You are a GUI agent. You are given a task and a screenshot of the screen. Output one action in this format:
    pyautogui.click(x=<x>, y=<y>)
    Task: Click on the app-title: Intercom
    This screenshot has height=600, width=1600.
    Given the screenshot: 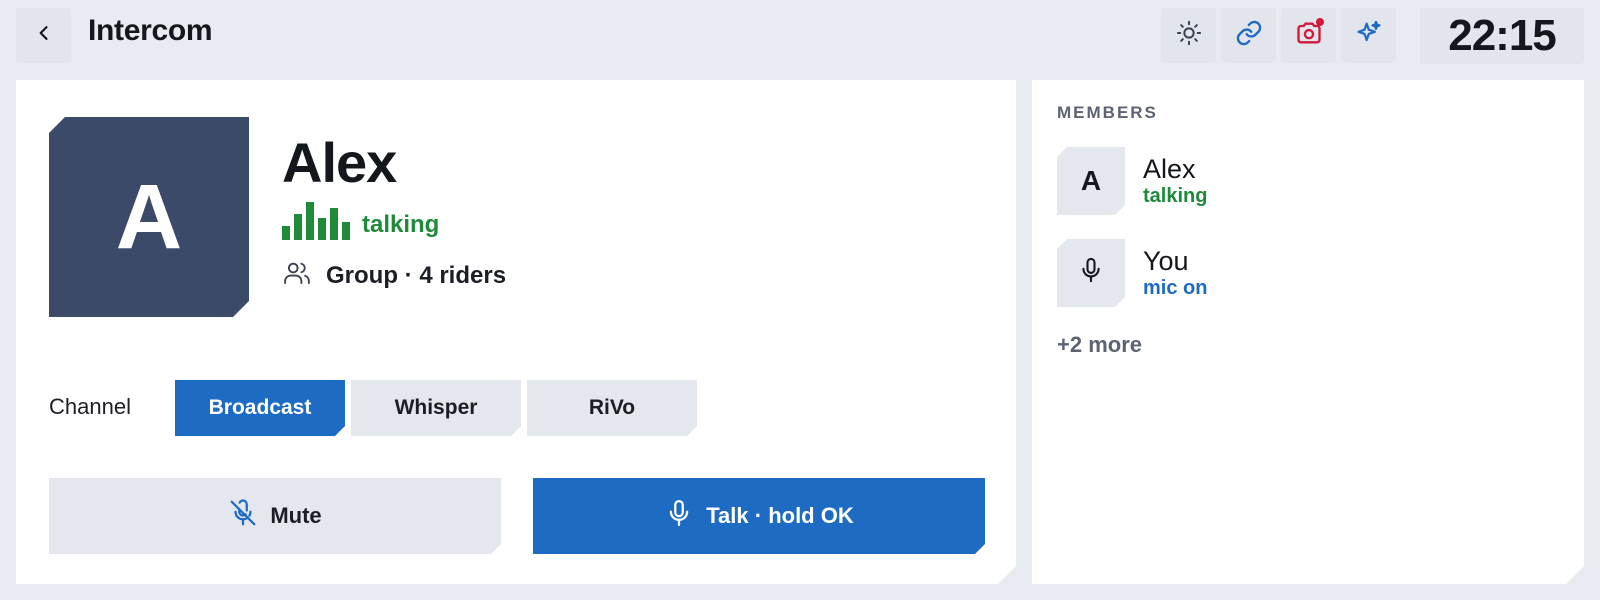 What is the action you would take?
    pyautogui.click(x=150, y=30)
    